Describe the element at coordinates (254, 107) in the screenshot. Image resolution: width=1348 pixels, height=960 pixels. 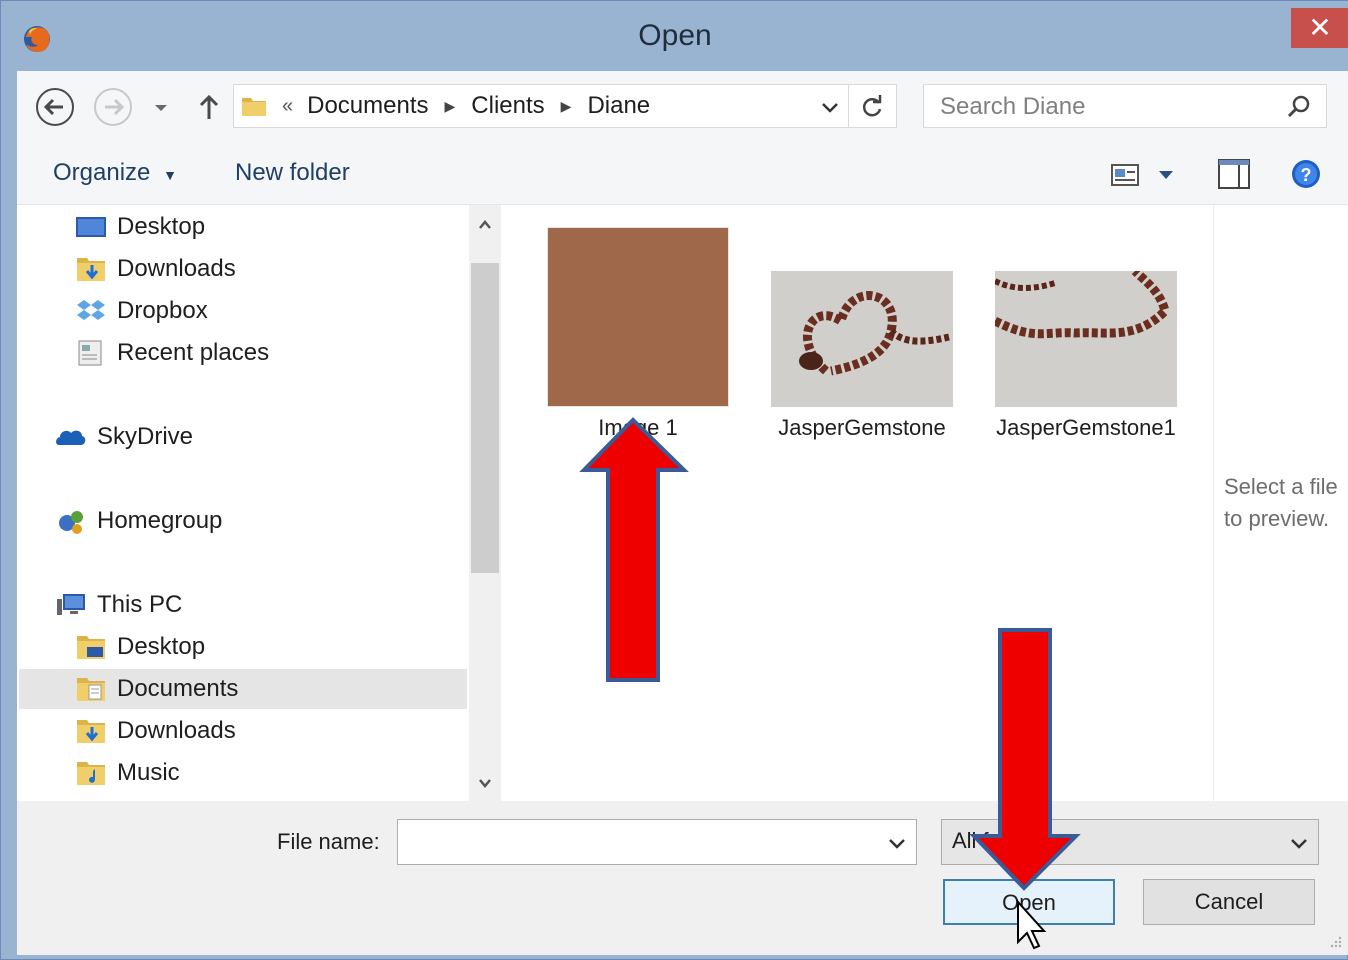
I see `folder-icon` at that location.